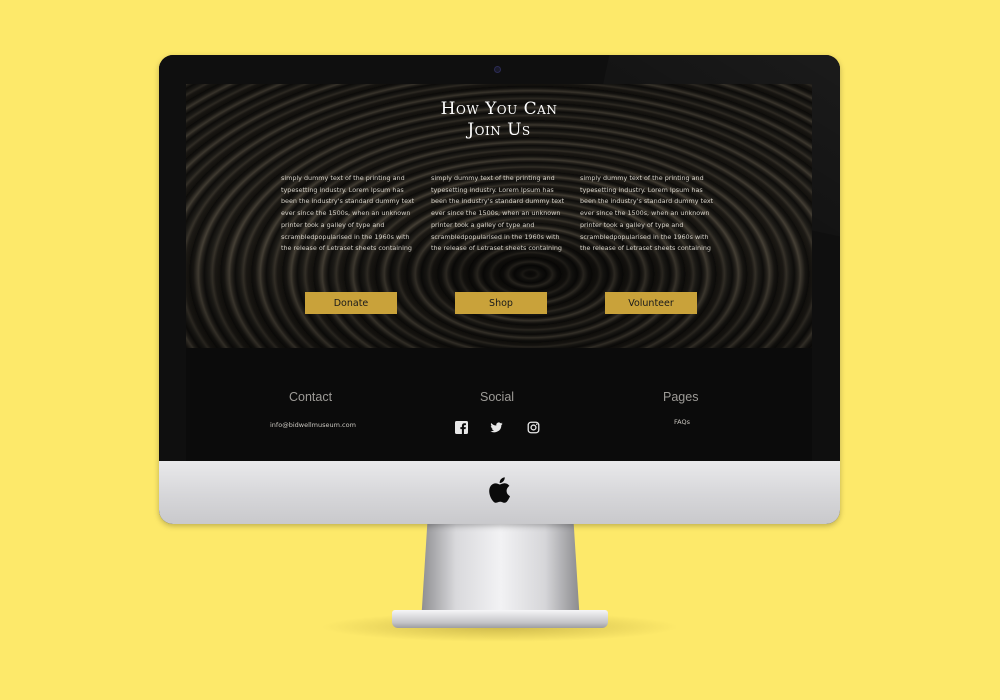 The width and height of the screenshot is (1000, 700). Describe the element at coordinates (681, 397) in the screenshot. I see `pages-heading: Pages` at that location.